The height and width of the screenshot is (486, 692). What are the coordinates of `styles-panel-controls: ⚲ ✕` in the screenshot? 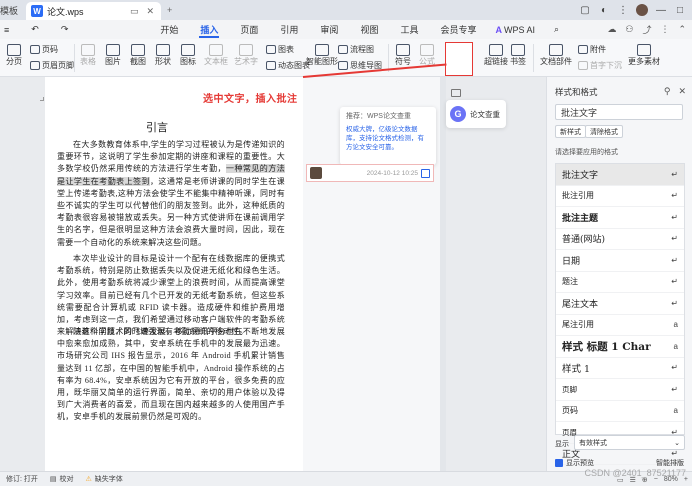 It's located at (675, 91).